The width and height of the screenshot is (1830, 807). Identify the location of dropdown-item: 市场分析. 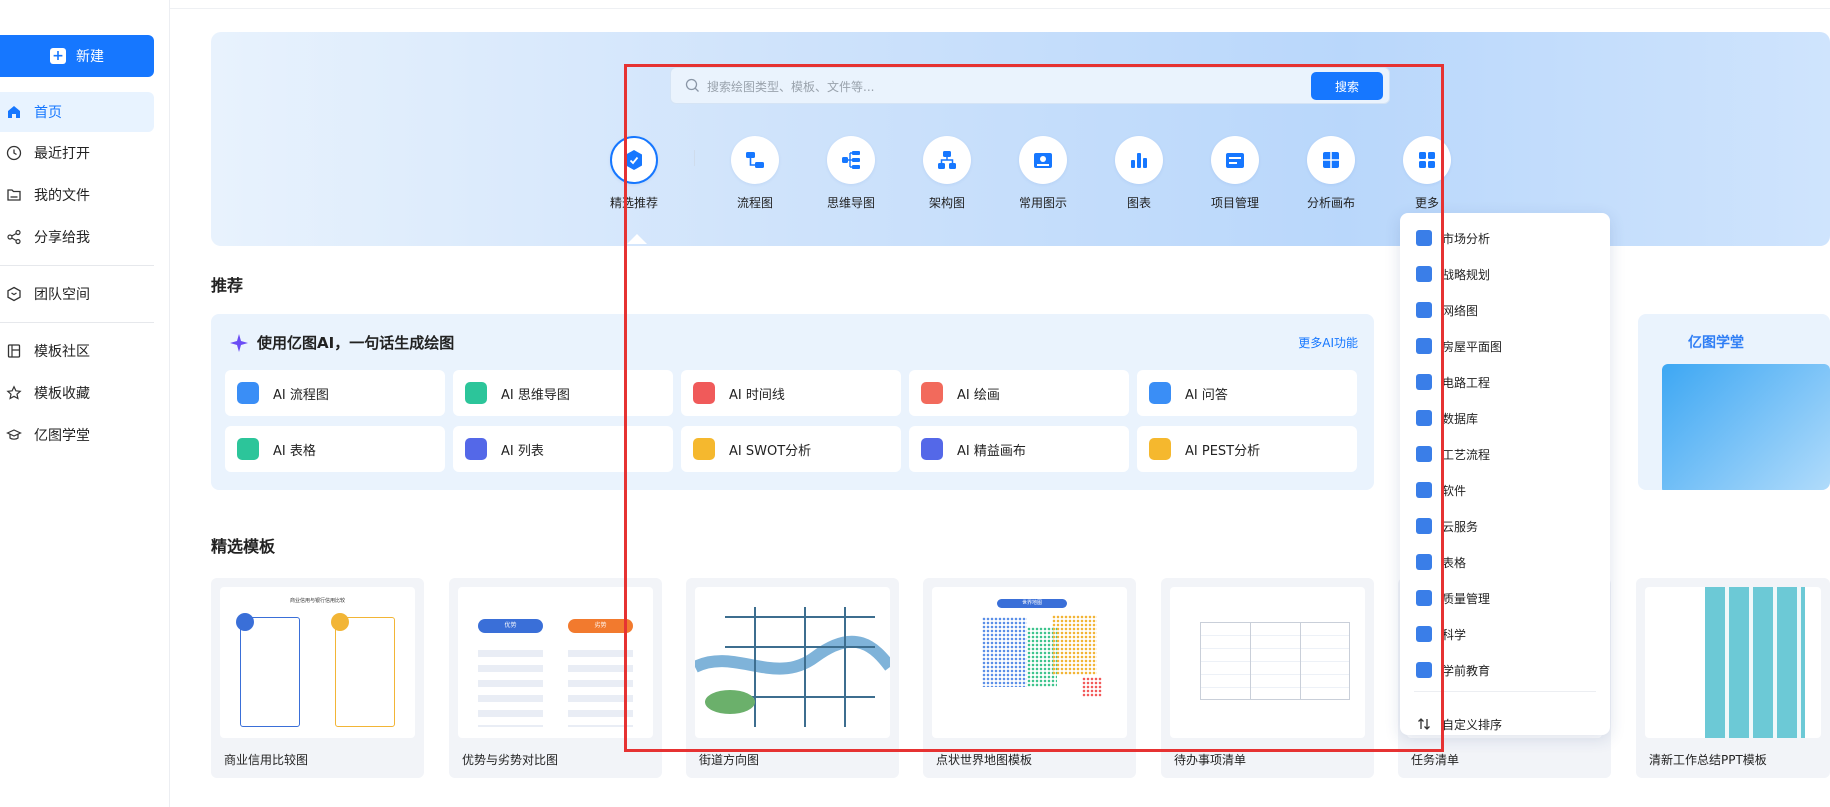
(1505, 238).